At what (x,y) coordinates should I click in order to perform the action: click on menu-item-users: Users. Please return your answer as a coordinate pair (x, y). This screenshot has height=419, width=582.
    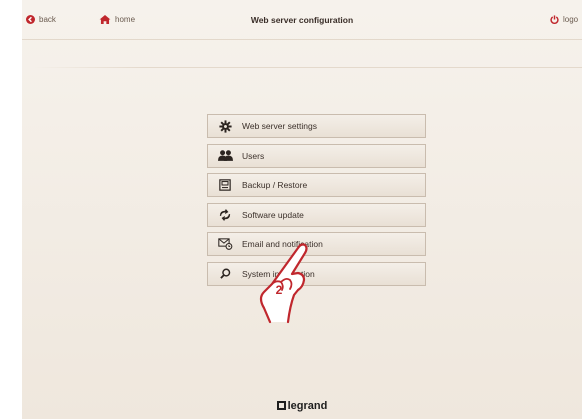
    Looking at the image, I should click on (316, 155).